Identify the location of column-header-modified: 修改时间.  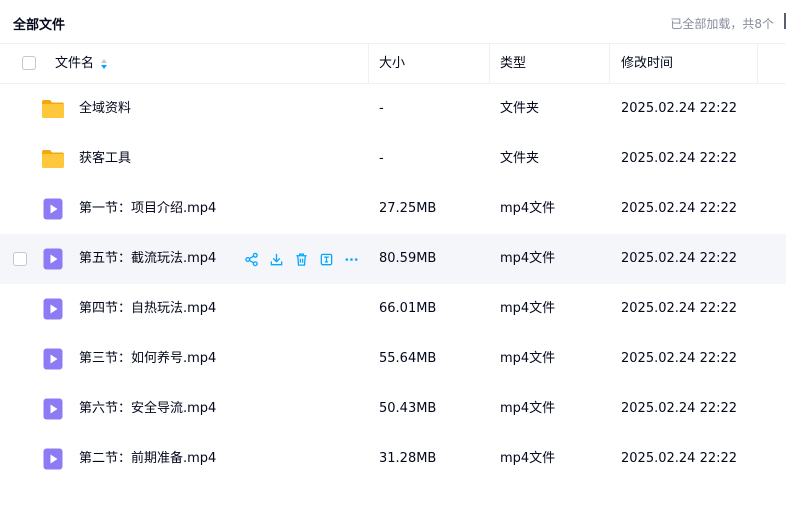
(647, 64).